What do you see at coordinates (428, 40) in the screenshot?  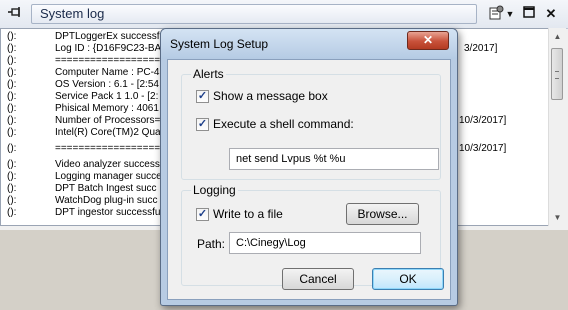 I see `dialog-close-button: ✕` at bounding box center [428, 40].